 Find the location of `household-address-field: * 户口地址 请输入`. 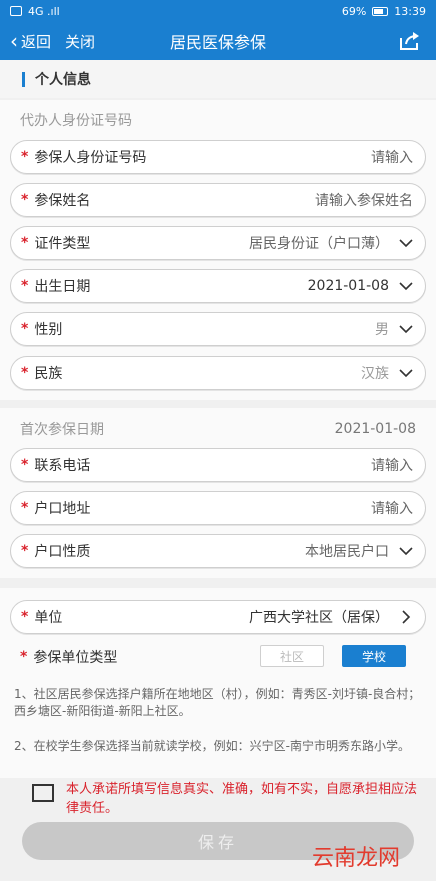

household-address-field: * 户口地址 请输入 is located at coordinates (218, 508).